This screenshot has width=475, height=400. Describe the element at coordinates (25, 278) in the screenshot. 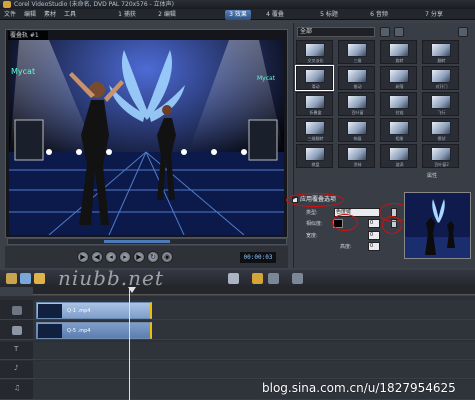

I see `timeline-view-icon` at that location.